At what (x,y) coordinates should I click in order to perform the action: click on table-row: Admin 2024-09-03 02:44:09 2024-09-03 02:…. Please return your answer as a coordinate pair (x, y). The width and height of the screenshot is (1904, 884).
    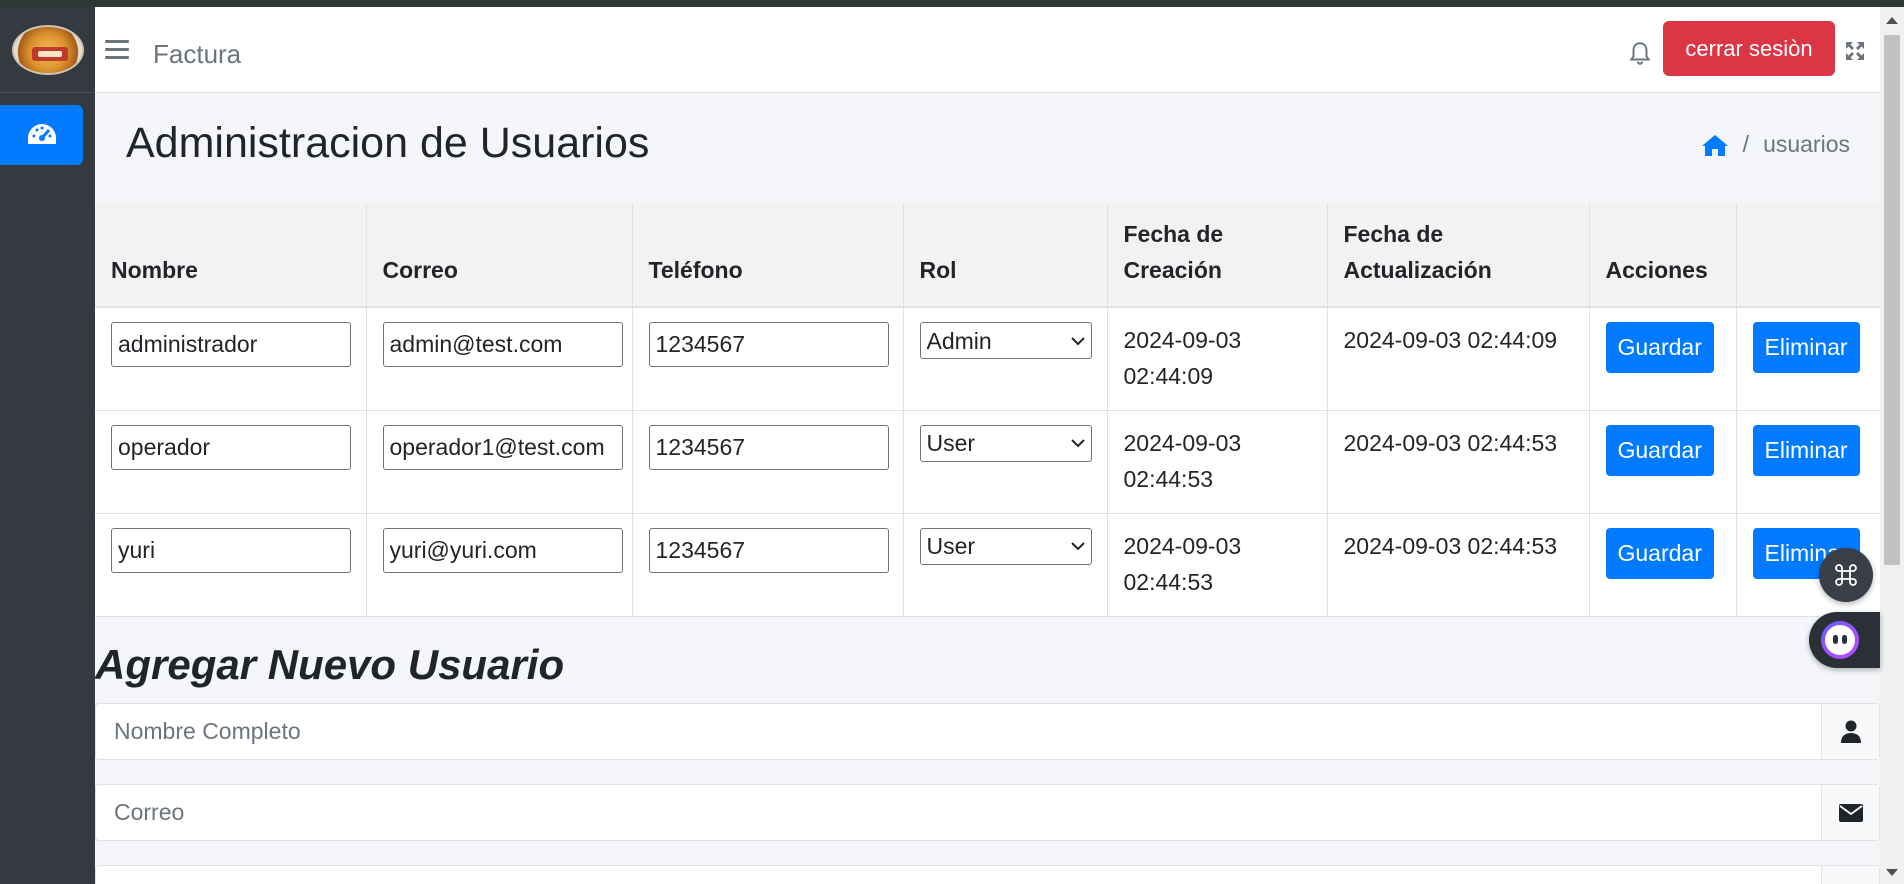
    Looking at the image, I should click on (987, 359).